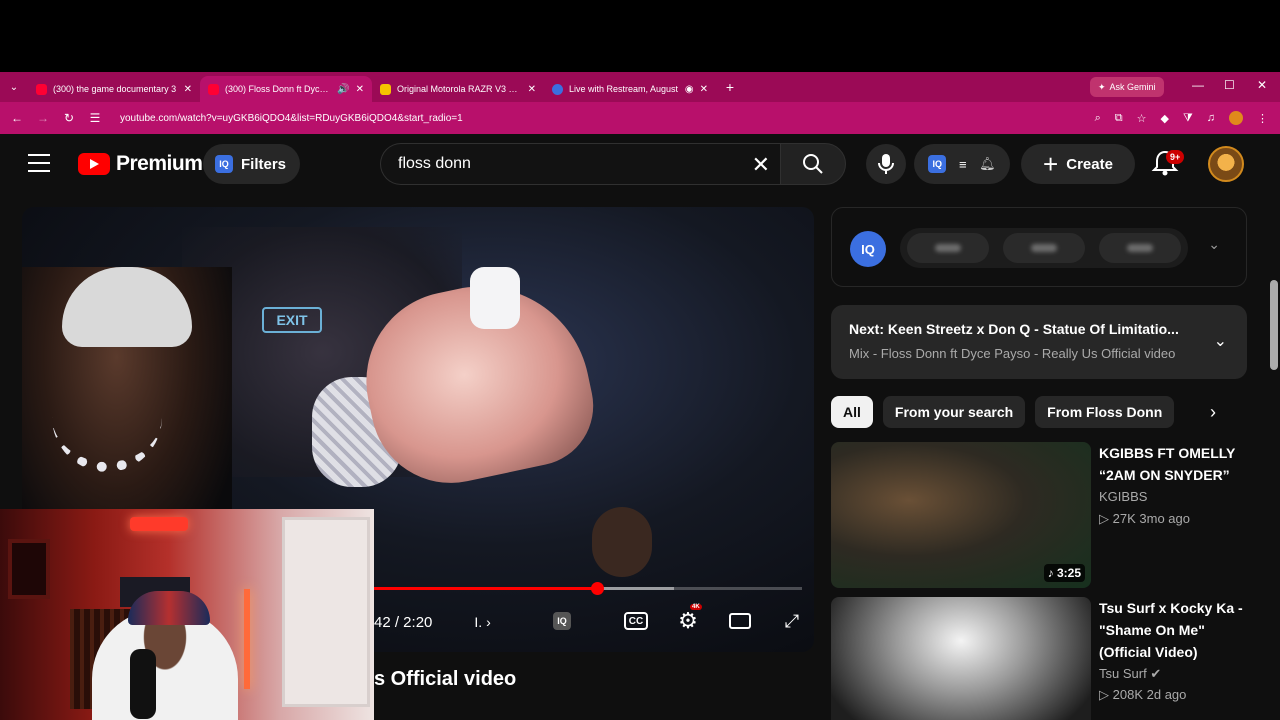 This screenshot has width=1280, height=720. Describe the element at coordinates (1213, 412) in the screenshot. I see `chevron-right-icon: ›` at that location.